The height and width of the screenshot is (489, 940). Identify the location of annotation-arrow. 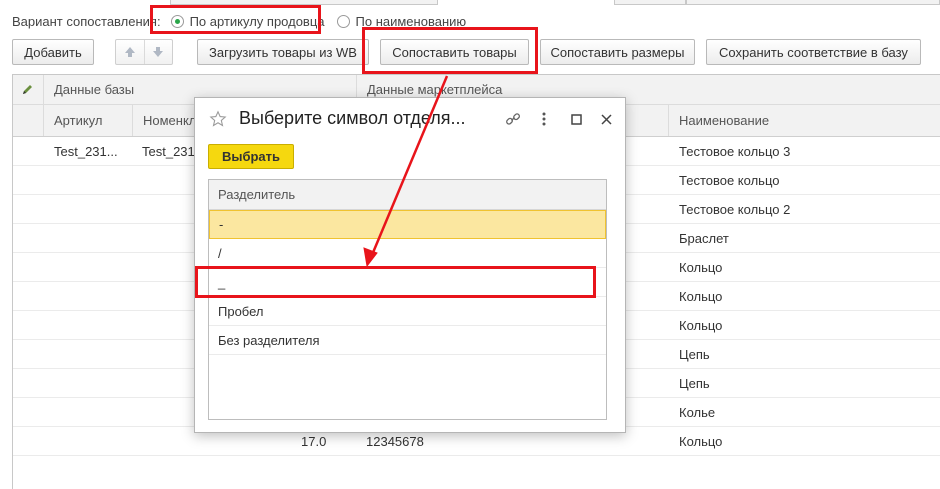
(406, 171).